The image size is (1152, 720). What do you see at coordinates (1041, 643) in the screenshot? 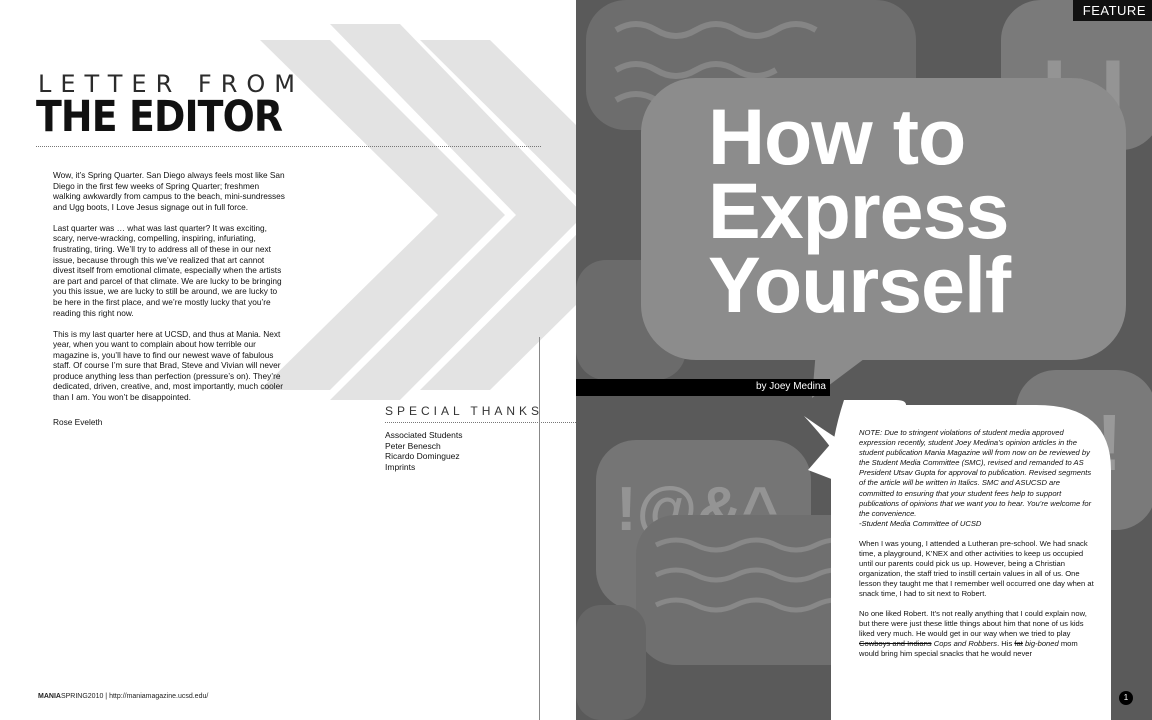
I see `revised-text: big-boned` at bounding box center [1041, 643].